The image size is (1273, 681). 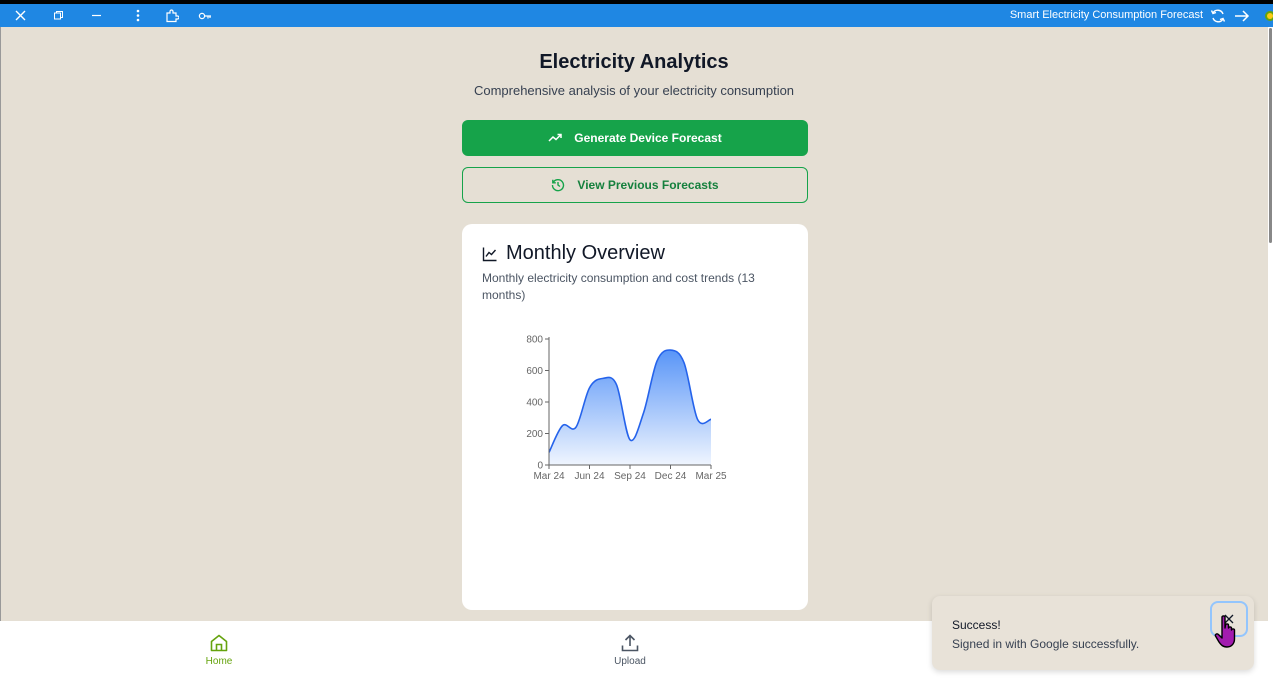 I want to click on key-icon, so click(x=205, y=15).